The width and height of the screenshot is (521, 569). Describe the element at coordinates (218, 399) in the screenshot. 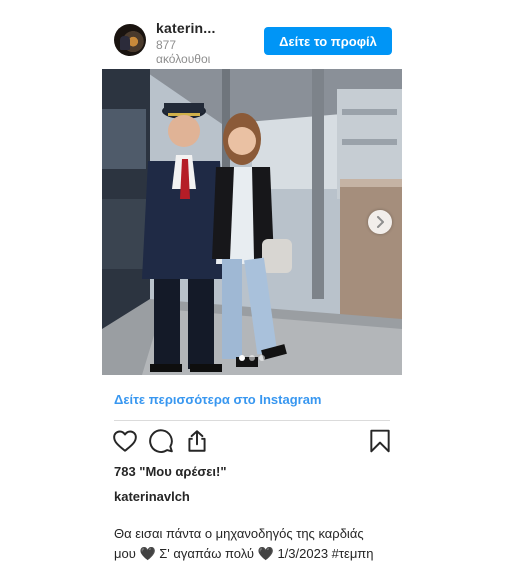

I see `view-more-on-instagram-link: Δείτε περισσότερα στο Instagram` at that location.